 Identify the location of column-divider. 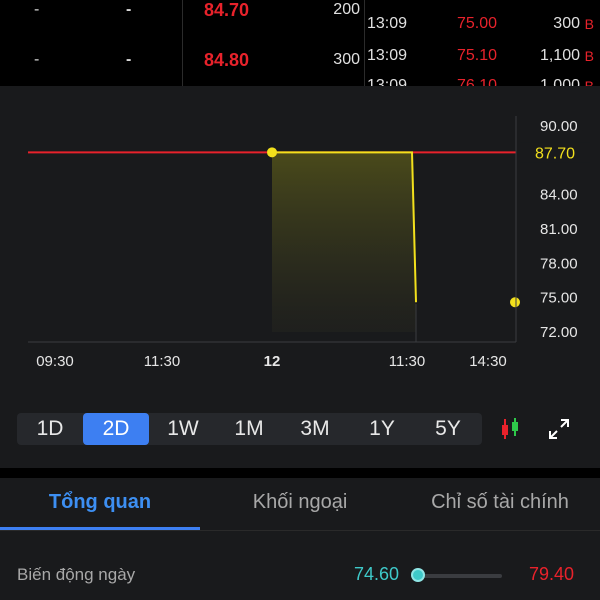
(182, 43).